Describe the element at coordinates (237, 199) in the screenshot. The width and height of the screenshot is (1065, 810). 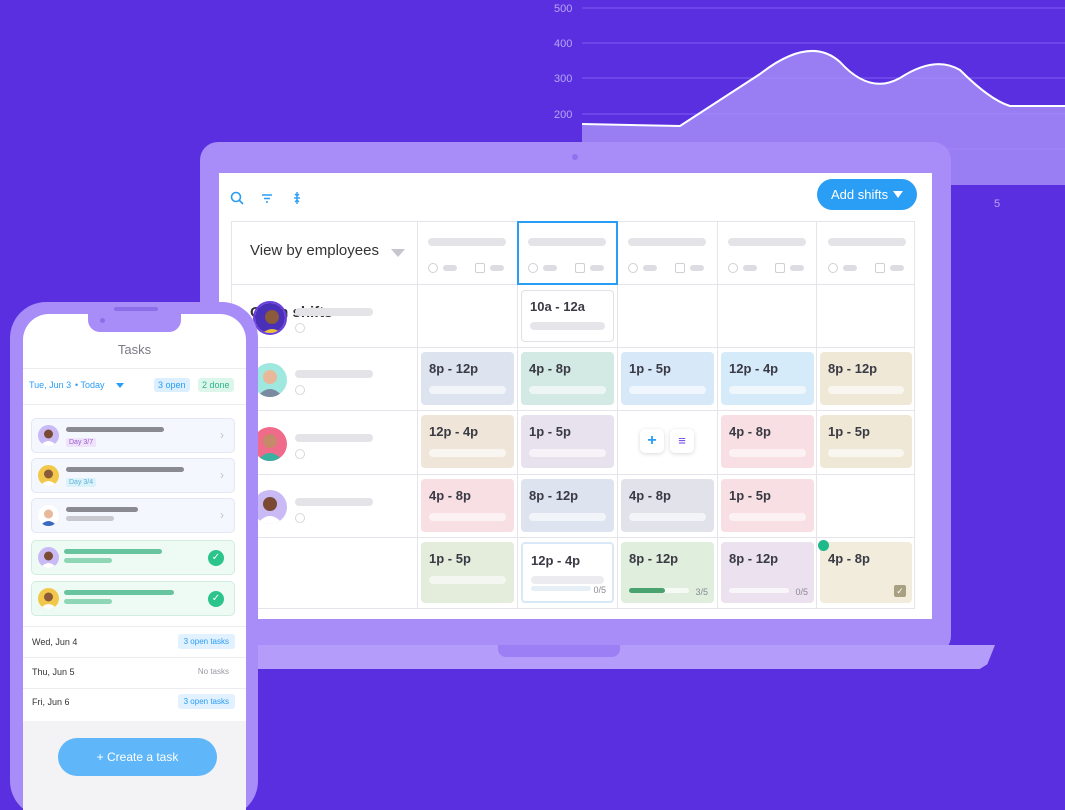
I see `search-icon` at that location.